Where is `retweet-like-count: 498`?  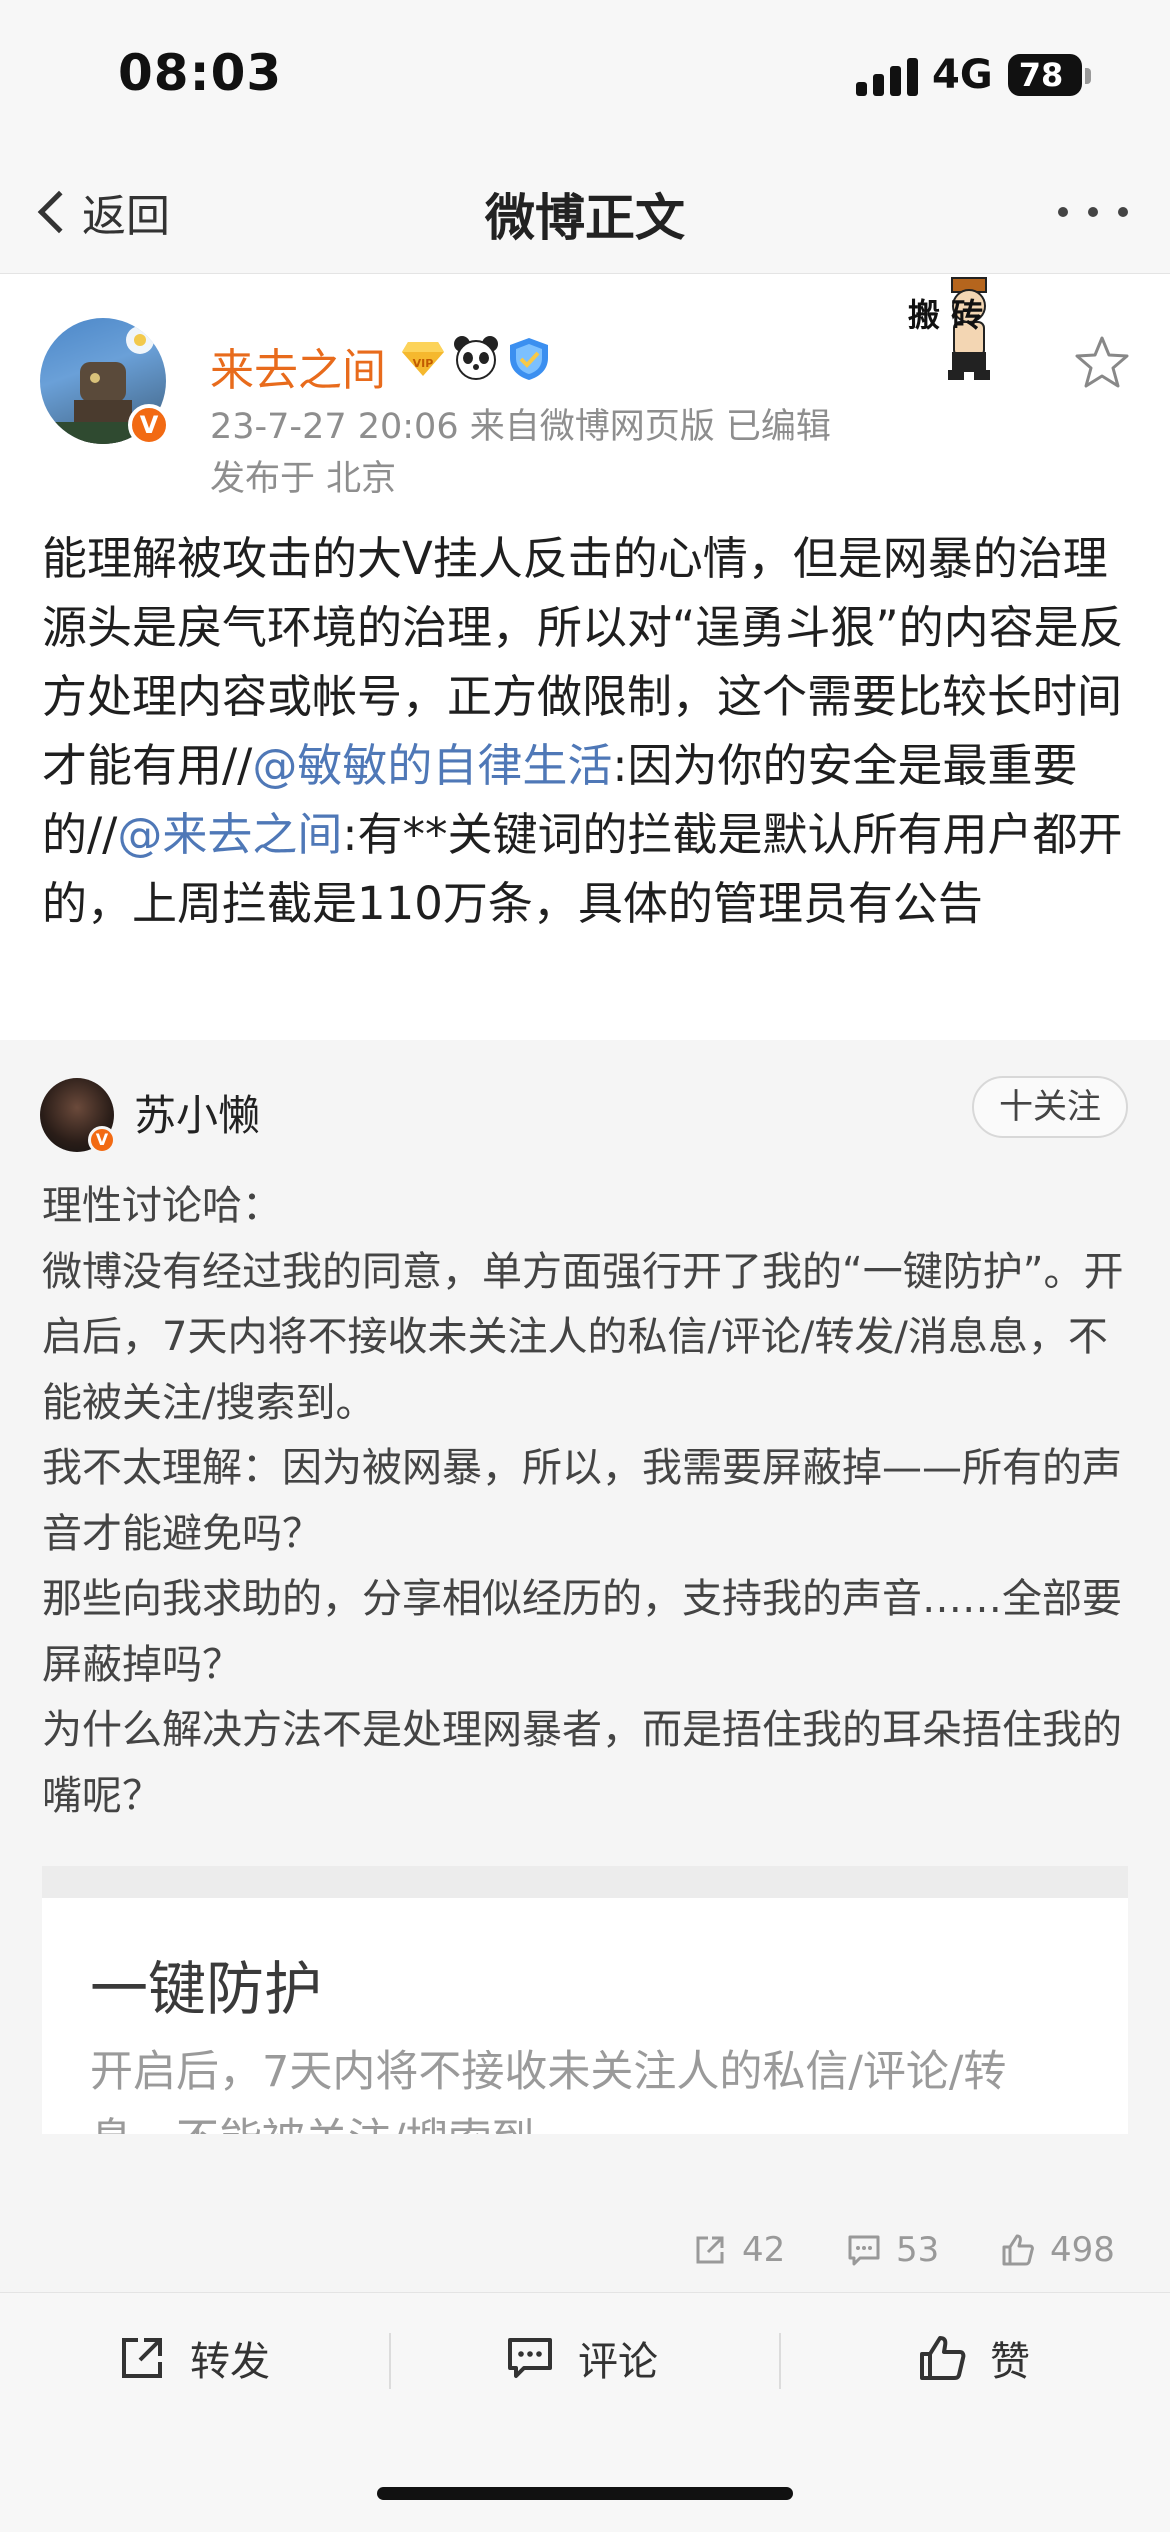
retweet-like-count: 498 is located at coordinates (1057, 2250).